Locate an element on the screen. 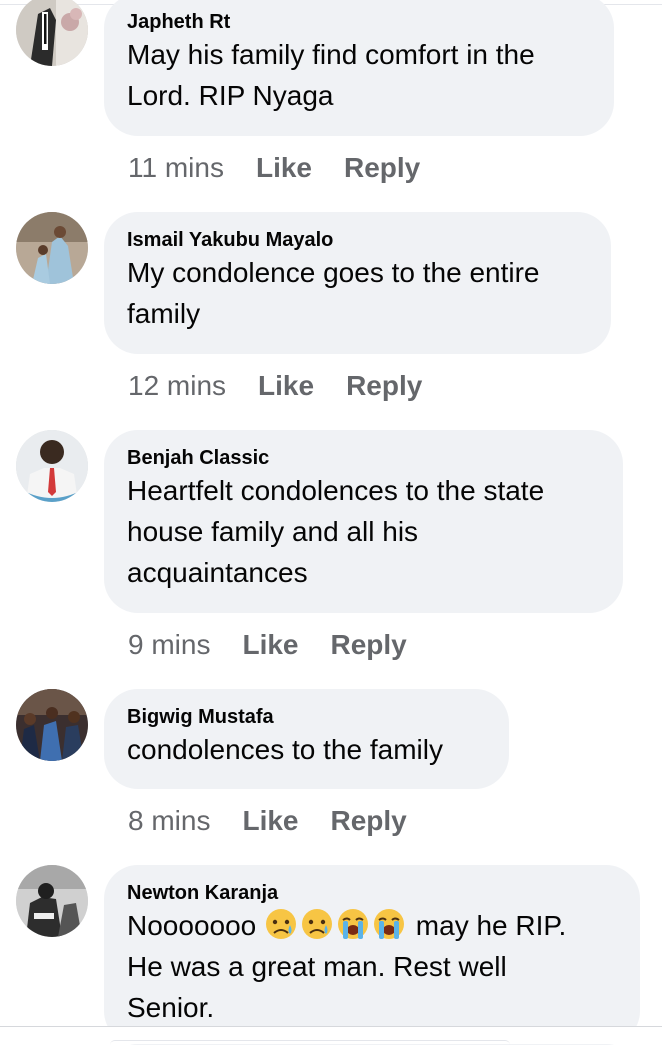 Image resolution: width=662 pixels, height=1045 pixels. comment-author: Bigwig Mustafa is located at coordinates (306, 717).